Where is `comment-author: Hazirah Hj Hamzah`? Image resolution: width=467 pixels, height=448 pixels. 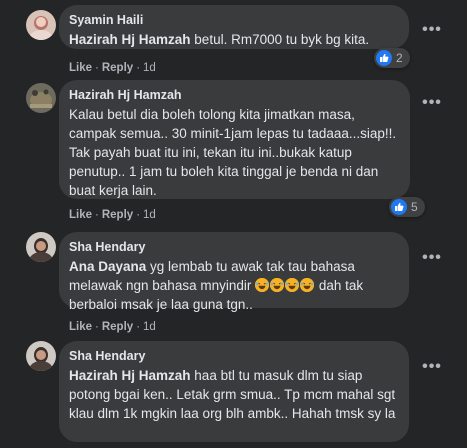
comment-author: Hazirah Hj Hamzah is located at coordinates (234, 95).